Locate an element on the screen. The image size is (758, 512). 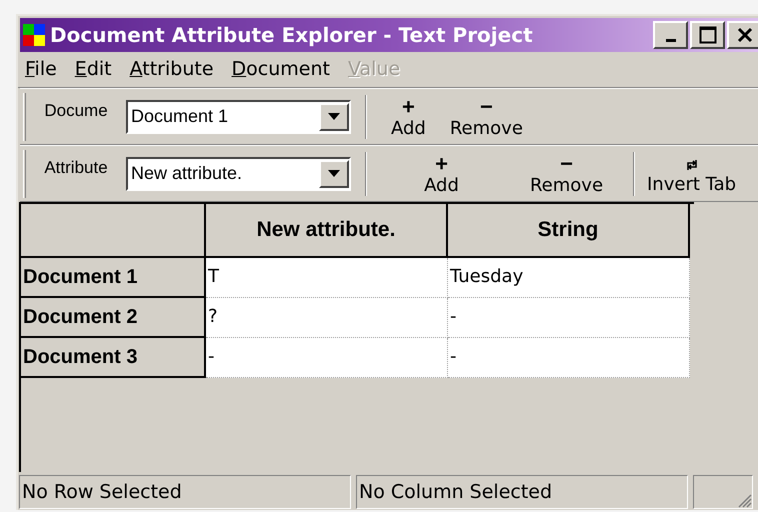
status-panel: No Row Selected is located at coordinates (185, 492).